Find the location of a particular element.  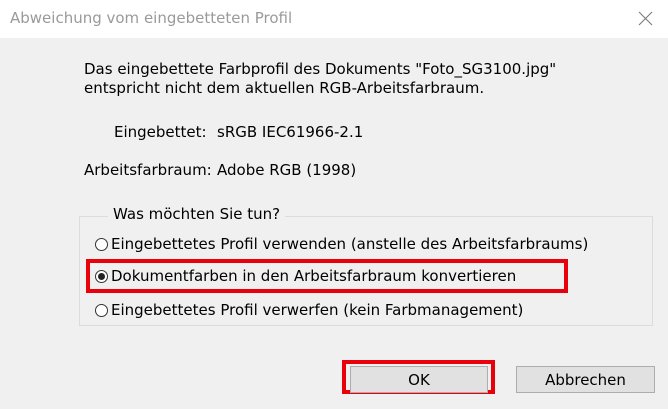

close-button is located at coordinates (646, 19).